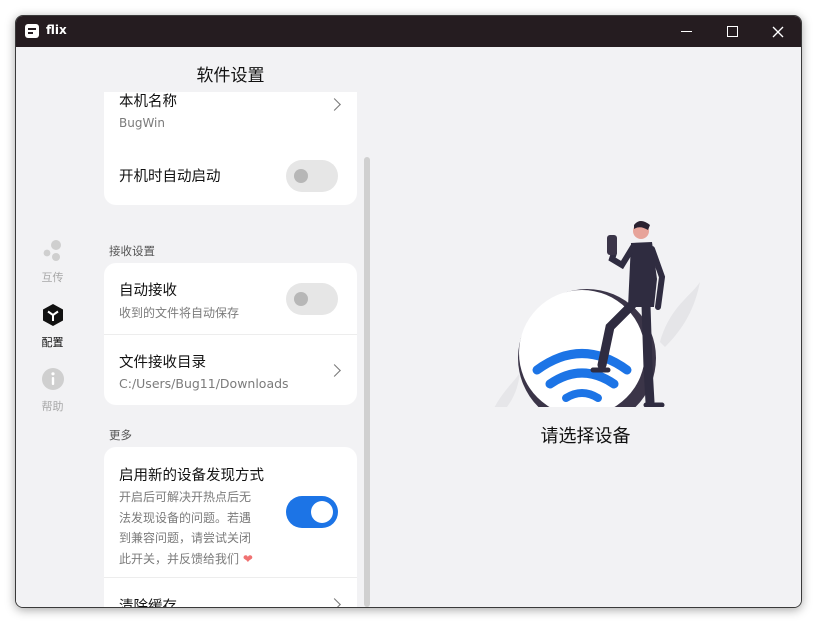  I want to click on new-discovery-toggle, so click(312, 512).